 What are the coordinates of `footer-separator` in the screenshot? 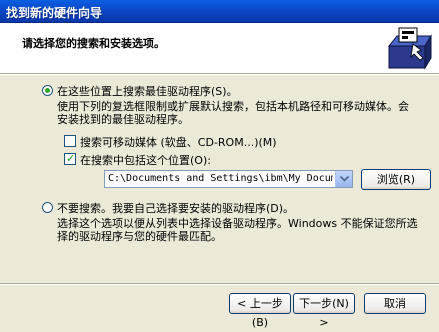 It's located at (219, 284).